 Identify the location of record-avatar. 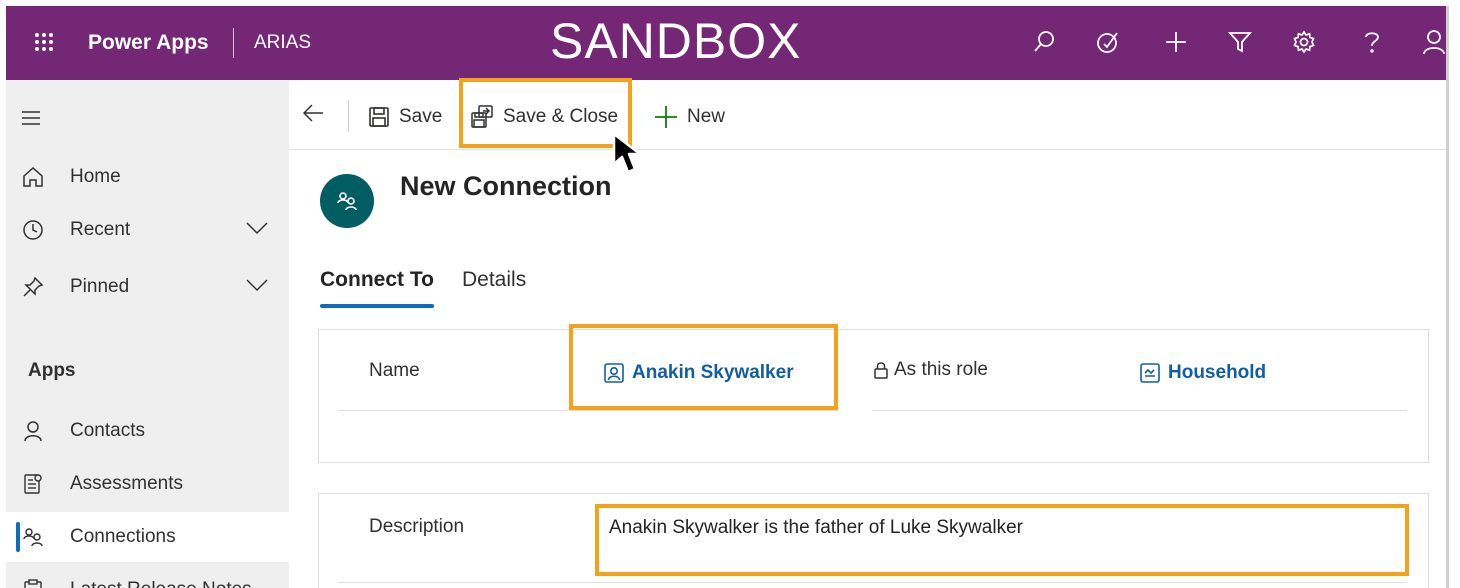
(347, 201).